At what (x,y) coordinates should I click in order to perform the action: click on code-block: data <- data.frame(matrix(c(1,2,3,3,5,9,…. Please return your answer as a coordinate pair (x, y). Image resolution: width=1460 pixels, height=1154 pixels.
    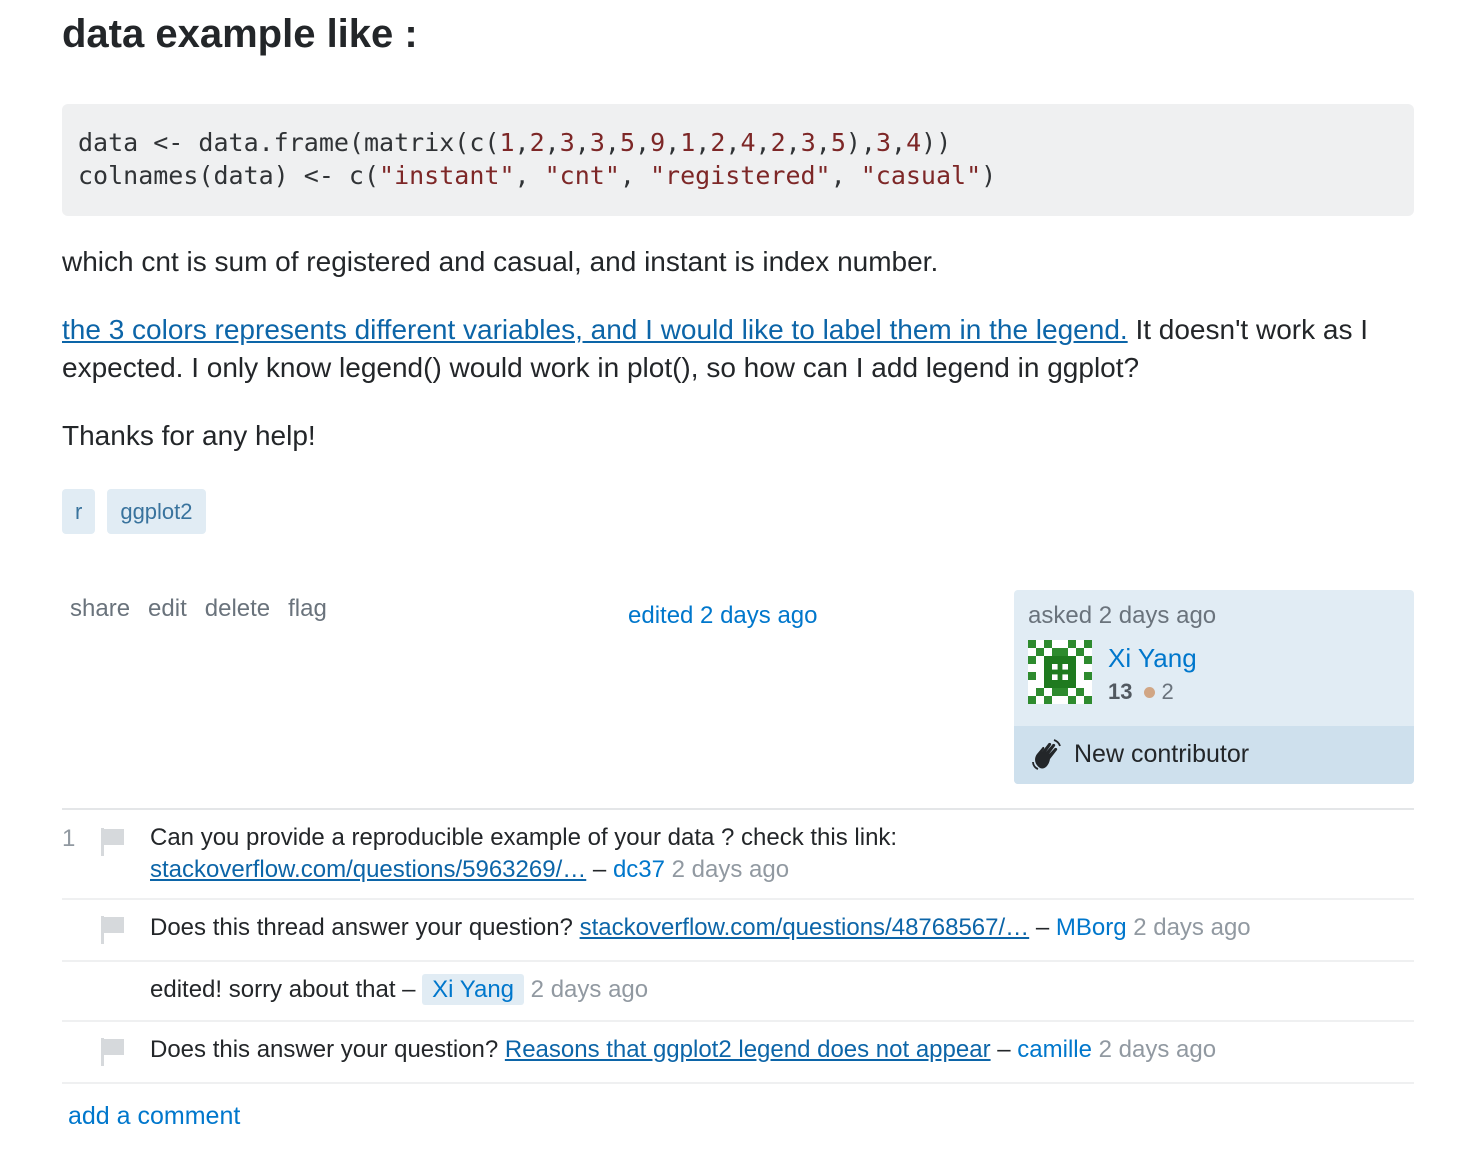
    Looking at the image, I should click on (738, 160).